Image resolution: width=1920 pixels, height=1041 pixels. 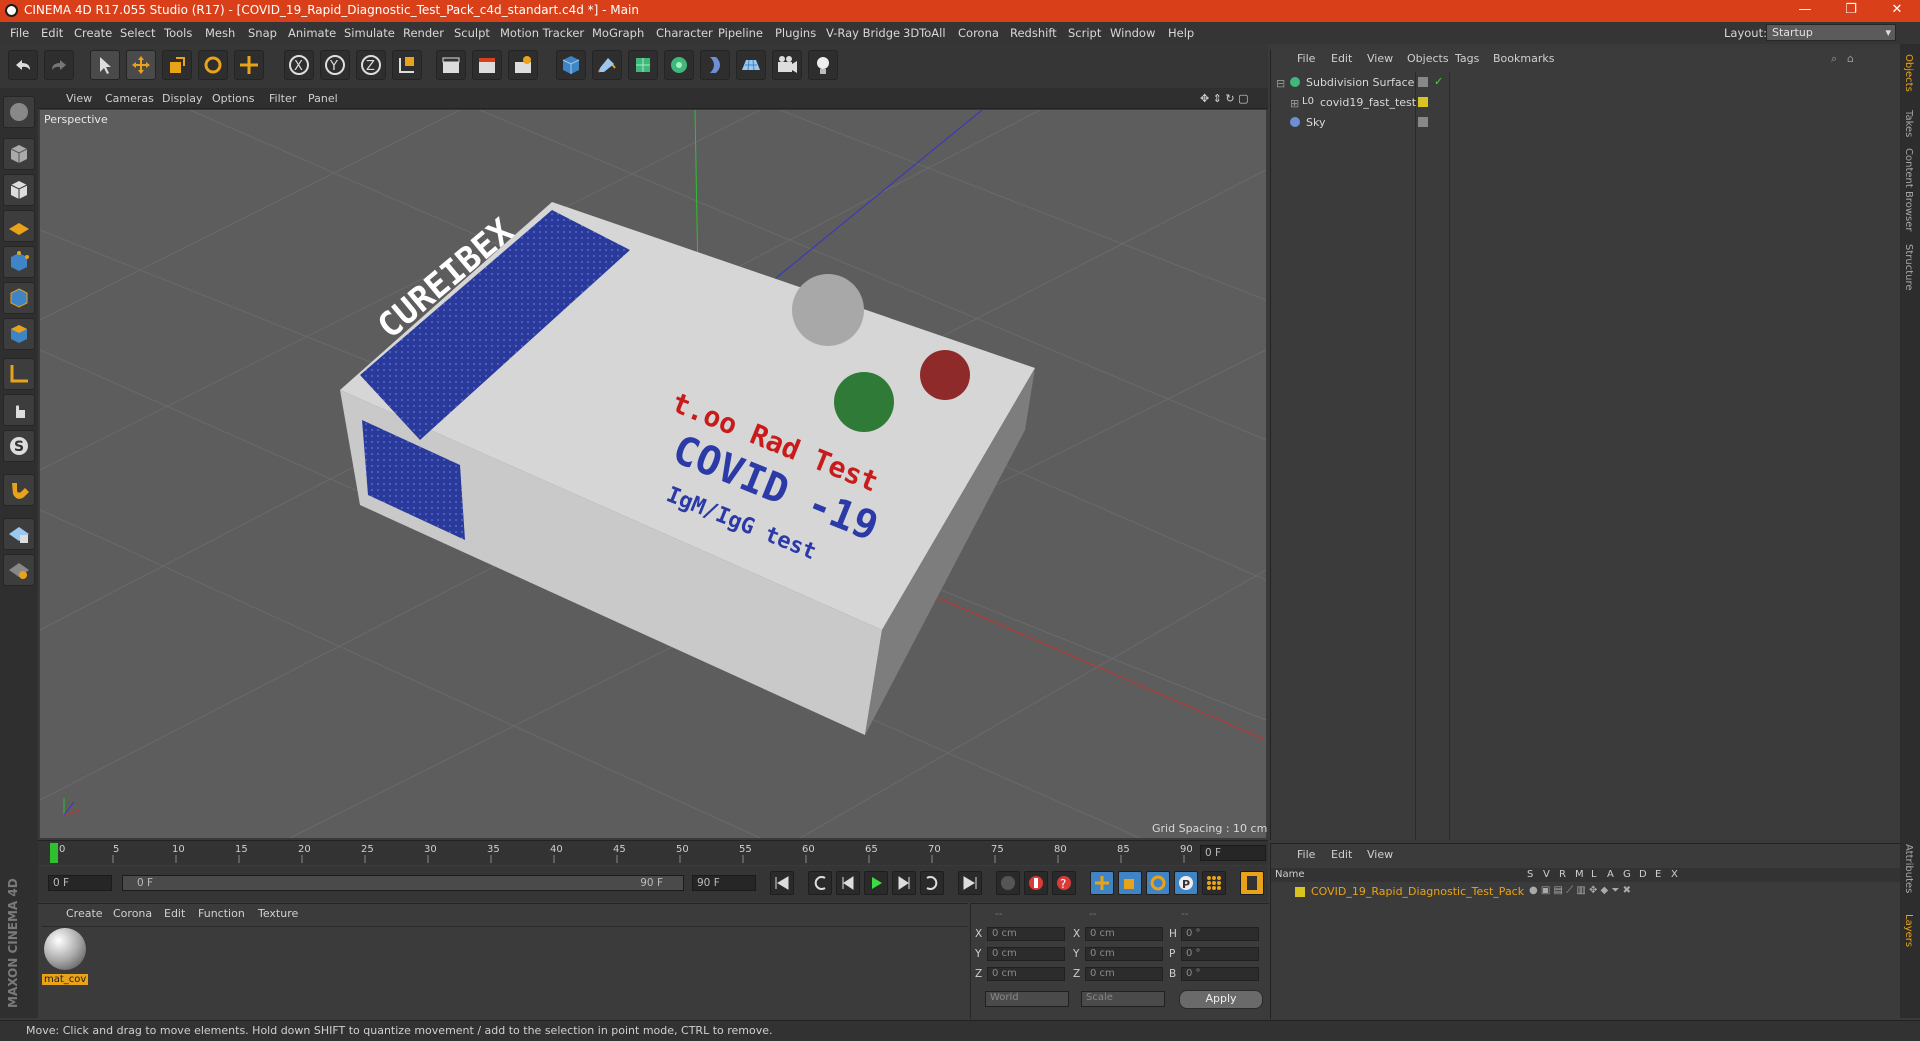 I want to click on material-swatch: mat_cov, so click(x=65, y=960).